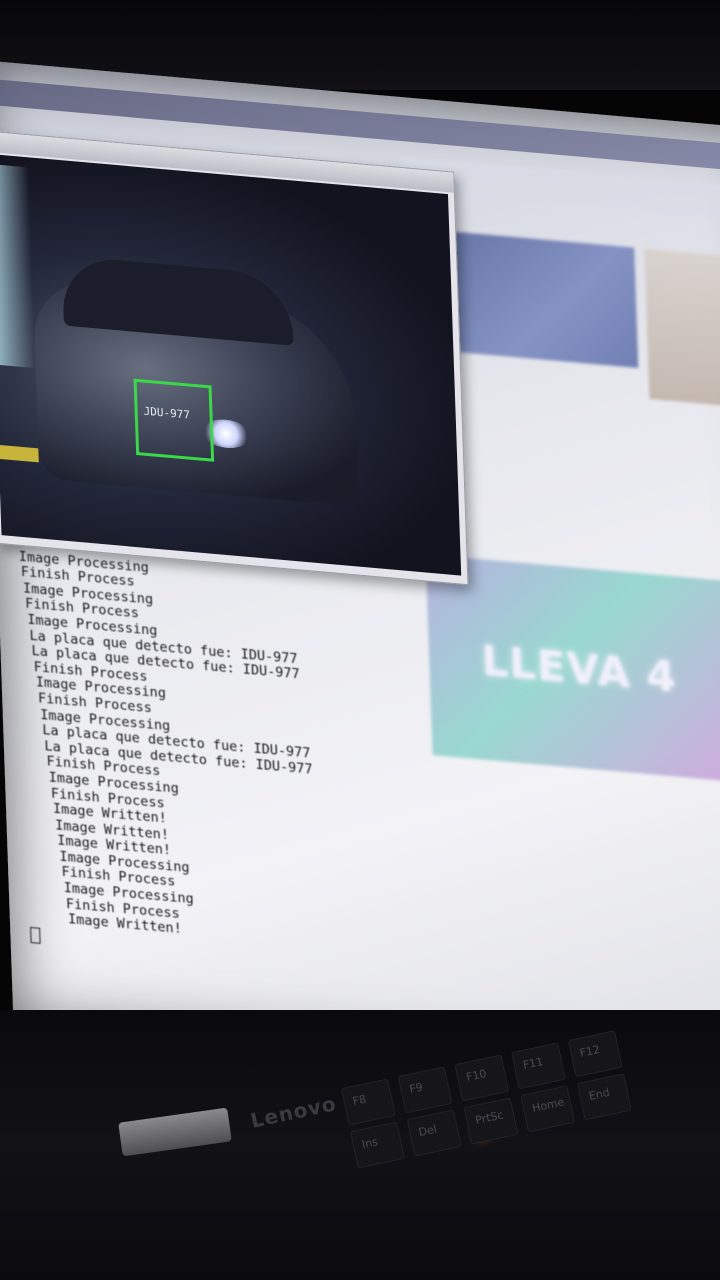 The height and width of the screenshot is (1280, 720). What do you see at coordinates (416, 1088) in the screenshot?
I see `keyboard-key-label: F9` at bounding box center [416, 1088].